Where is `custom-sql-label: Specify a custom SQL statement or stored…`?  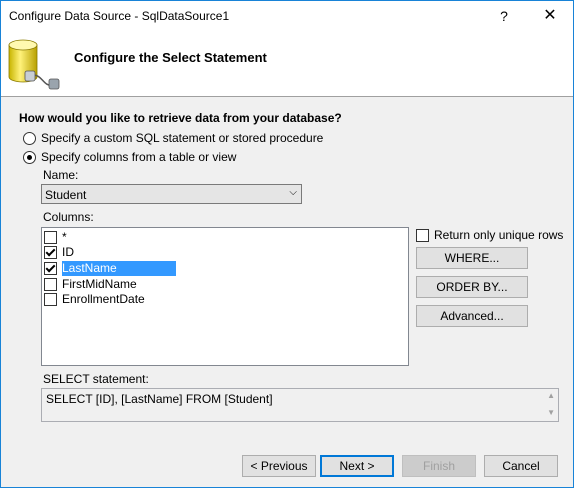
custom-sql-label: Specify a custom SQL statement or stored… is located at coordinates (182, 138).